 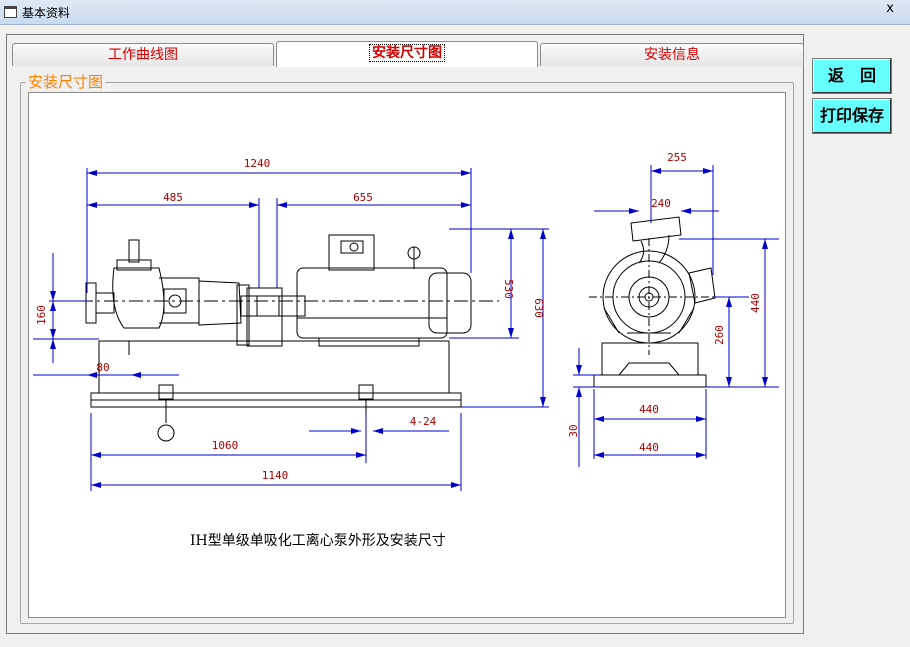 I want to click on dim-630: 630, so click(x=538, y=308).